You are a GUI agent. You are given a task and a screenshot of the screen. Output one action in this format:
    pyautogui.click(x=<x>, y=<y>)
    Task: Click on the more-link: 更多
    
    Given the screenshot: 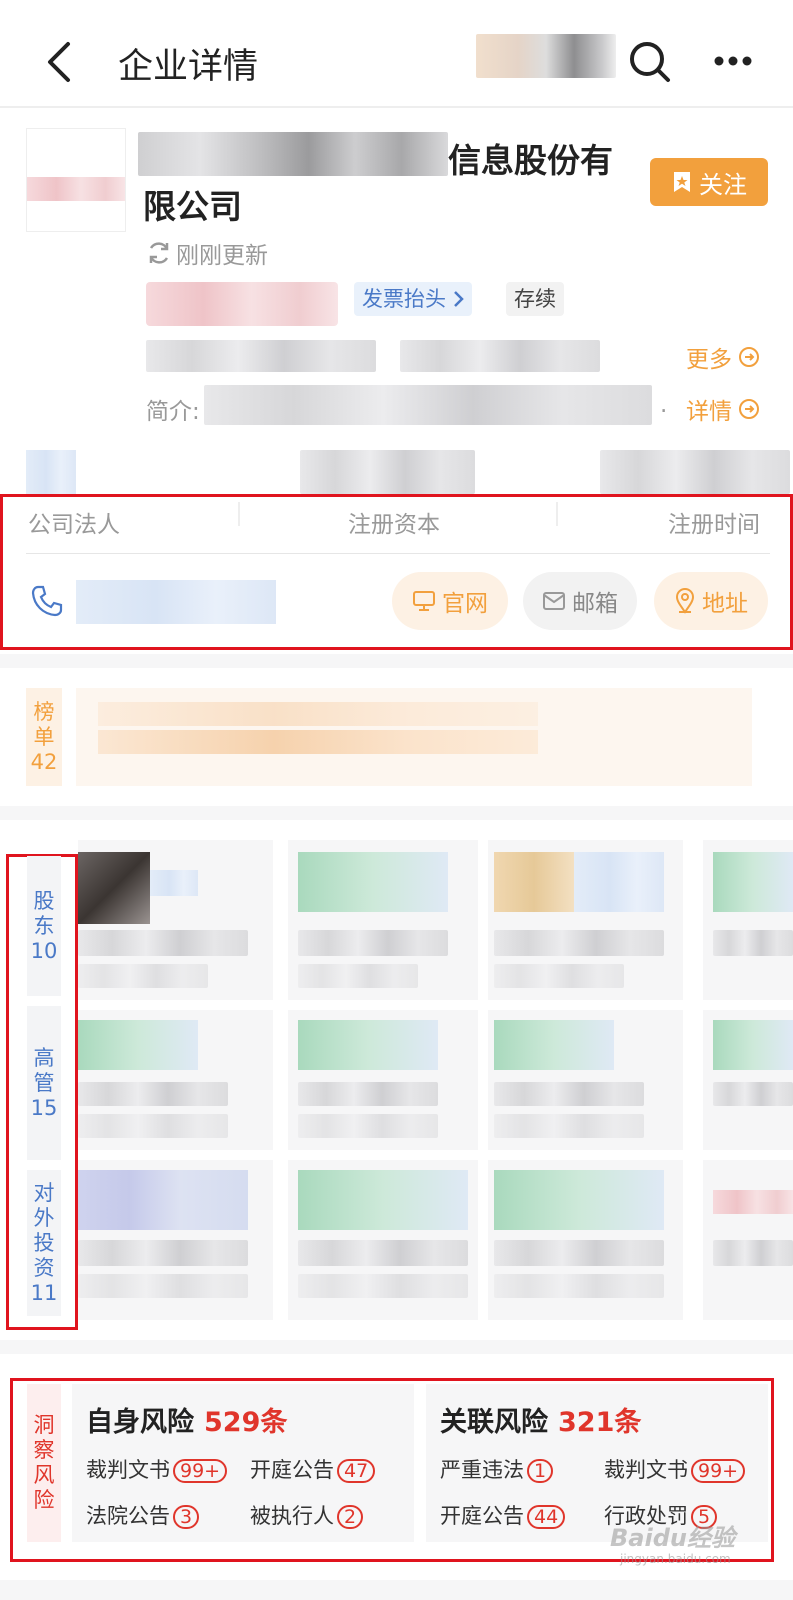 What is the action you would take?
    pyautogui.click(x=723, y=357)
    